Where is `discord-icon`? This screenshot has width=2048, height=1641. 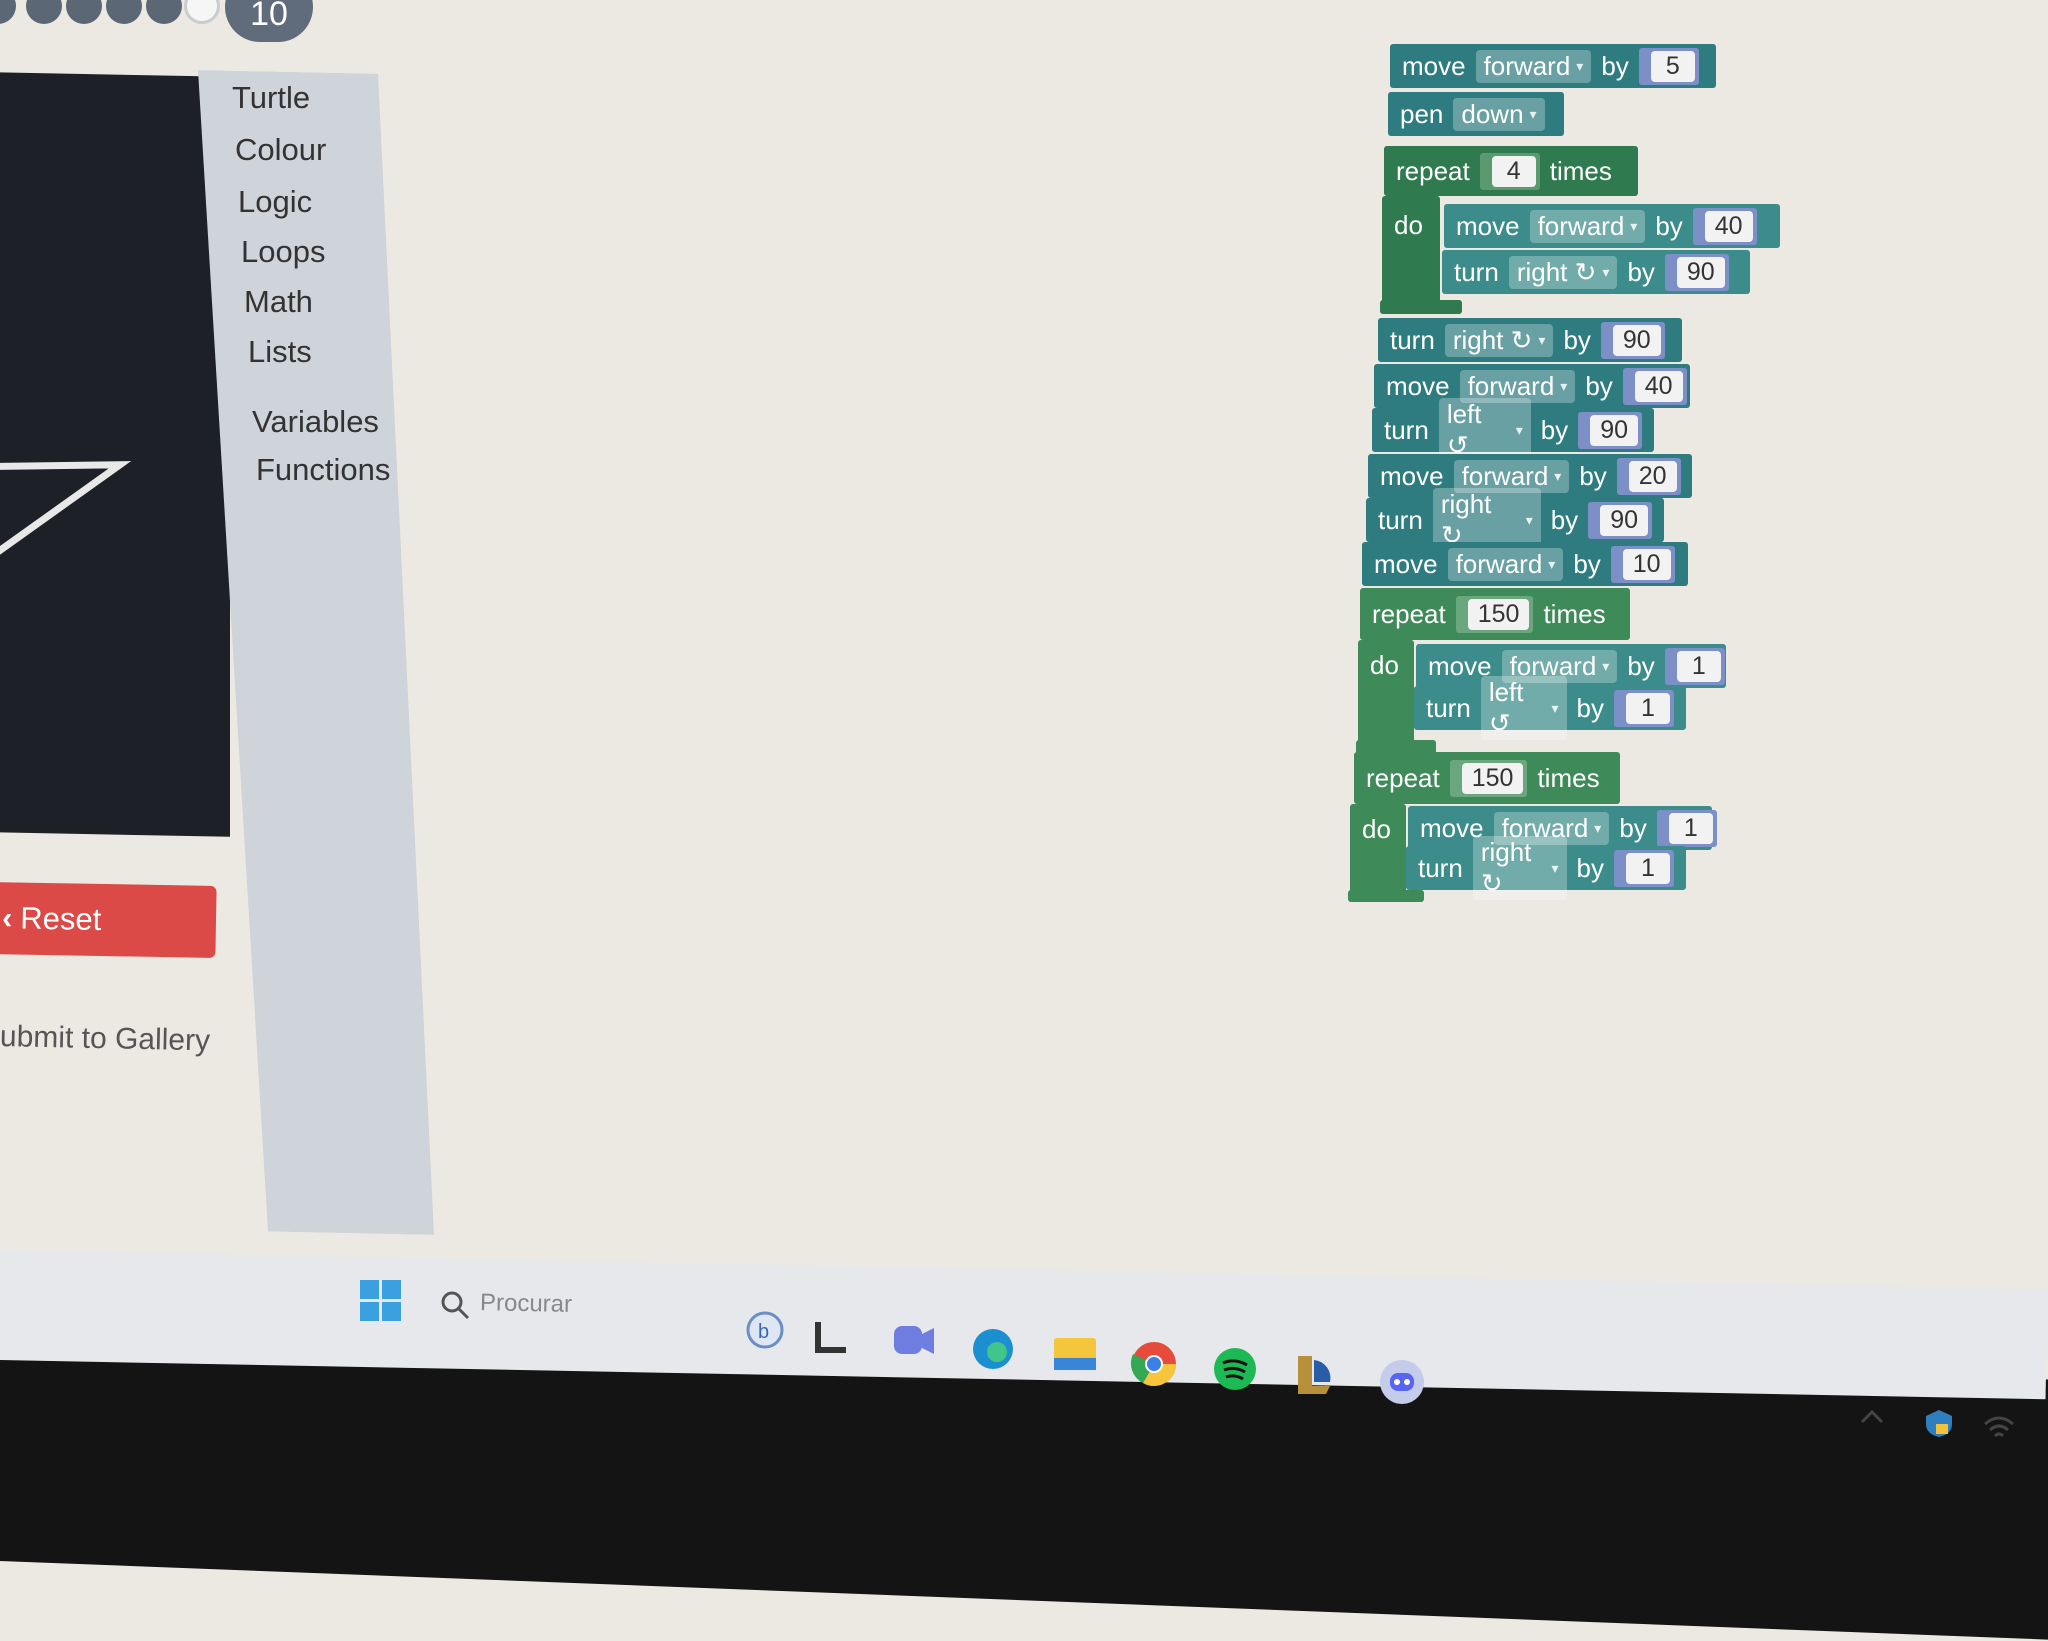 discord-icon is located at coordinates (1402, 1382).